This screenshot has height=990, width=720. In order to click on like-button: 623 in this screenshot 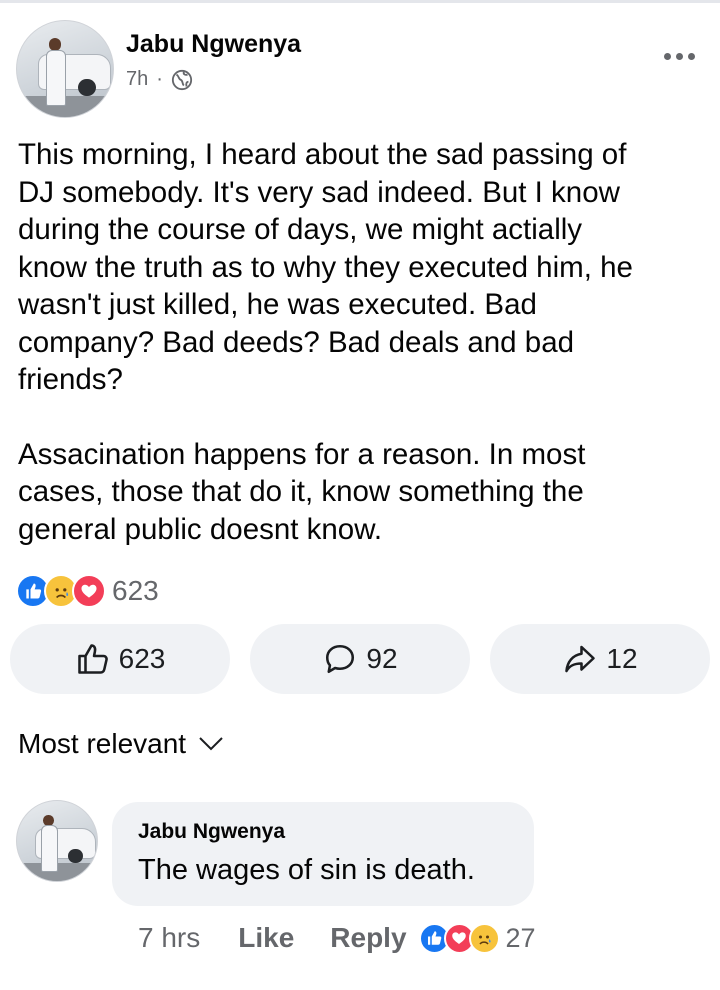, I will do `click(120, 659)`.